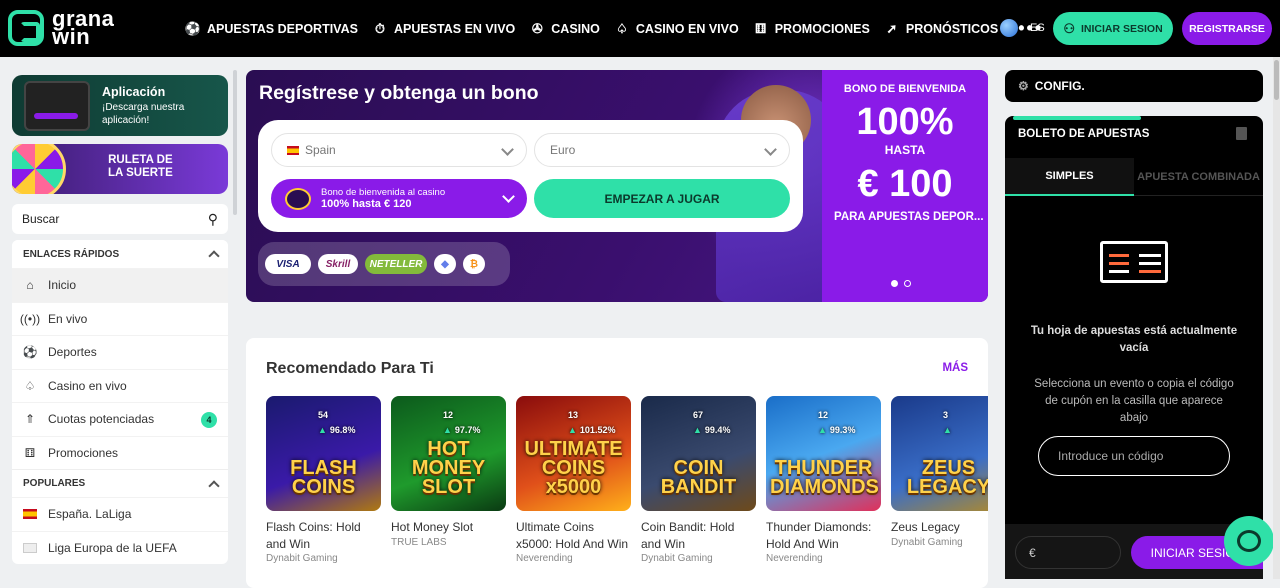 This screenshot has width=1280, height=588. I want to click on tab-combo: APUESTA COMBINADA, so click(1198, 177).